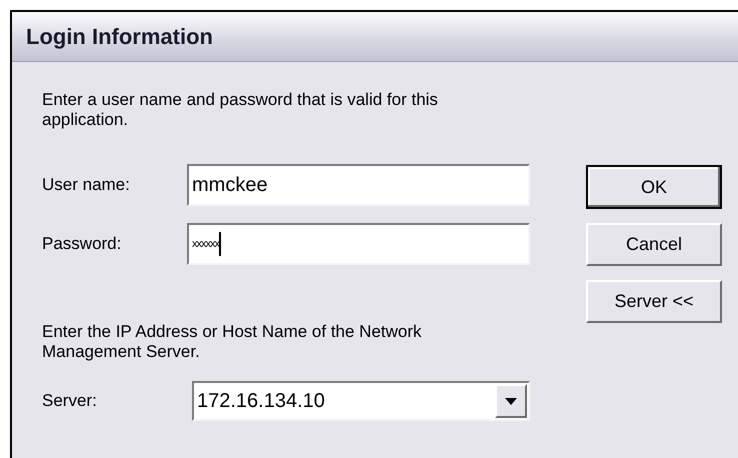 The height and width of the screenshot is (458, 738). What do you see at coordinates (361, 401) in the screenshot?
I see `server-combo-box: 172.16.134.10` at bounding box center [361, 401].